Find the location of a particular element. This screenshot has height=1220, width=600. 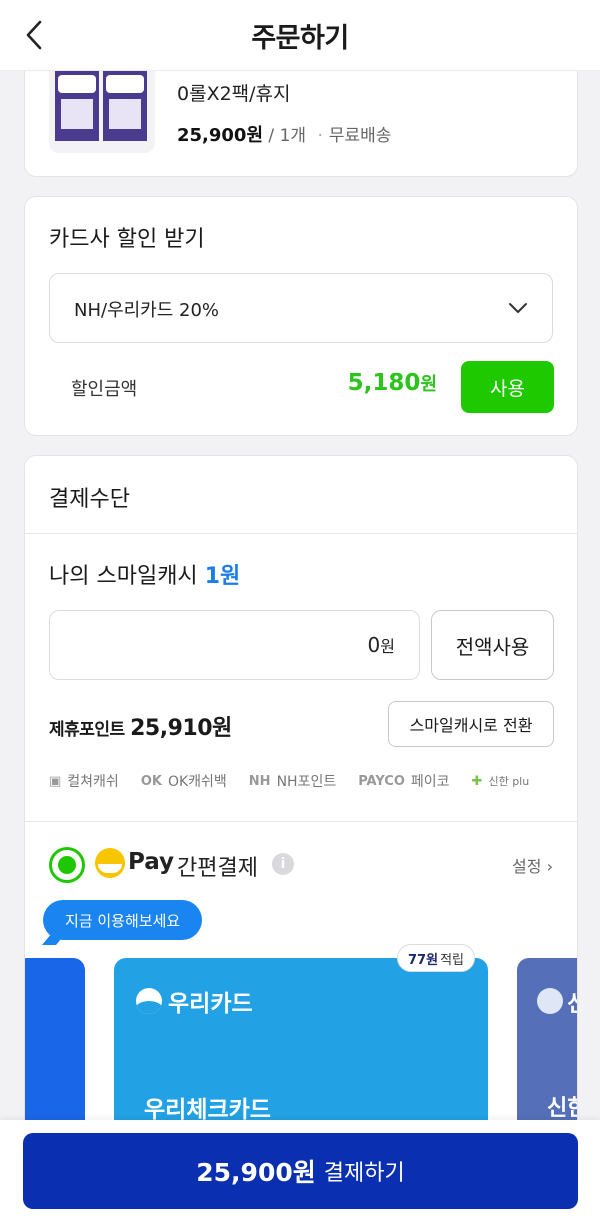

smile-cash-title: 나의 스마일캐시 1원 is located at coordinates (145, 576).